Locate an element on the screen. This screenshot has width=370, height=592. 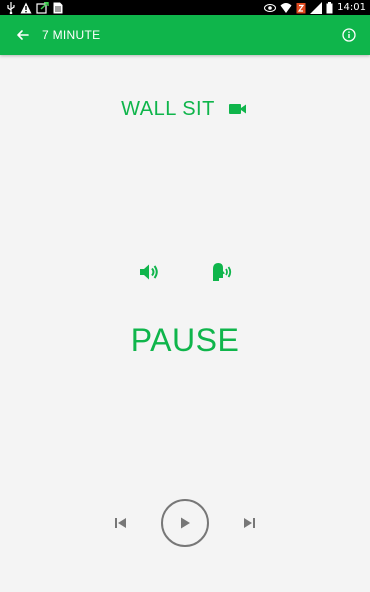
skip-next-icon is located at coordinates (249, 523).